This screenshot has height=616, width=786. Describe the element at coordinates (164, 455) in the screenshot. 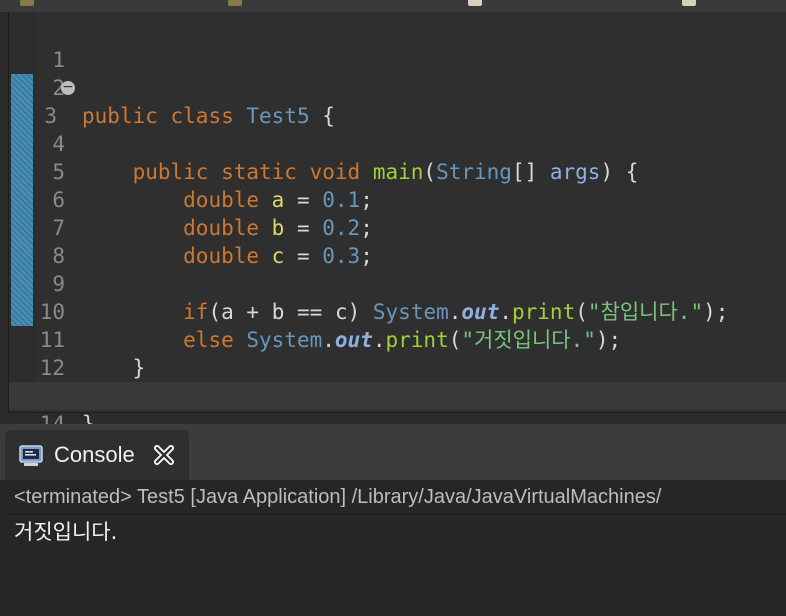

I see `close-icon` at that location.